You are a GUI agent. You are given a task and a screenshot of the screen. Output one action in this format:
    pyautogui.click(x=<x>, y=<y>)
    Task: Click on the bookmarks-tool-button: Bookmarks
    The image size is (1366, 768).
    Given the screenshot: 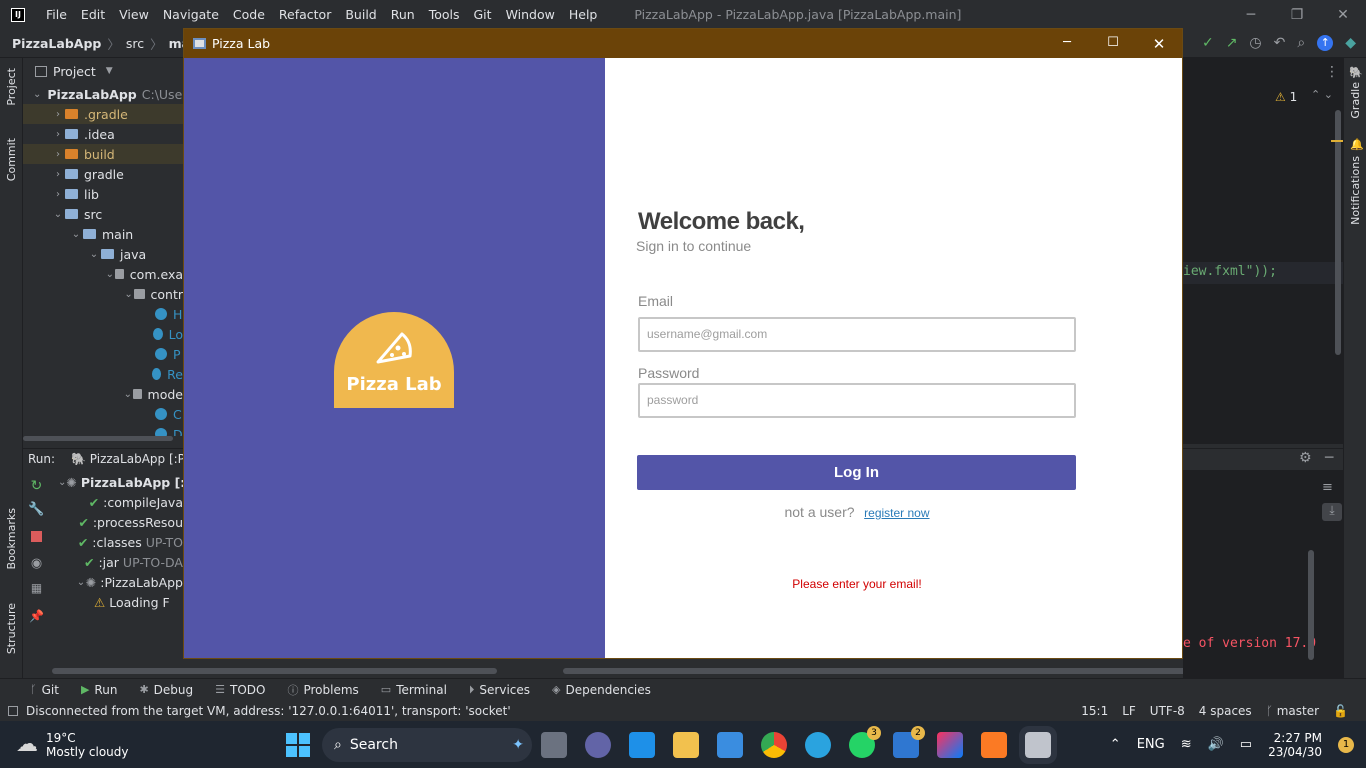 What is the action you would take?
    pyautogui.click(x=11, y=540)
    